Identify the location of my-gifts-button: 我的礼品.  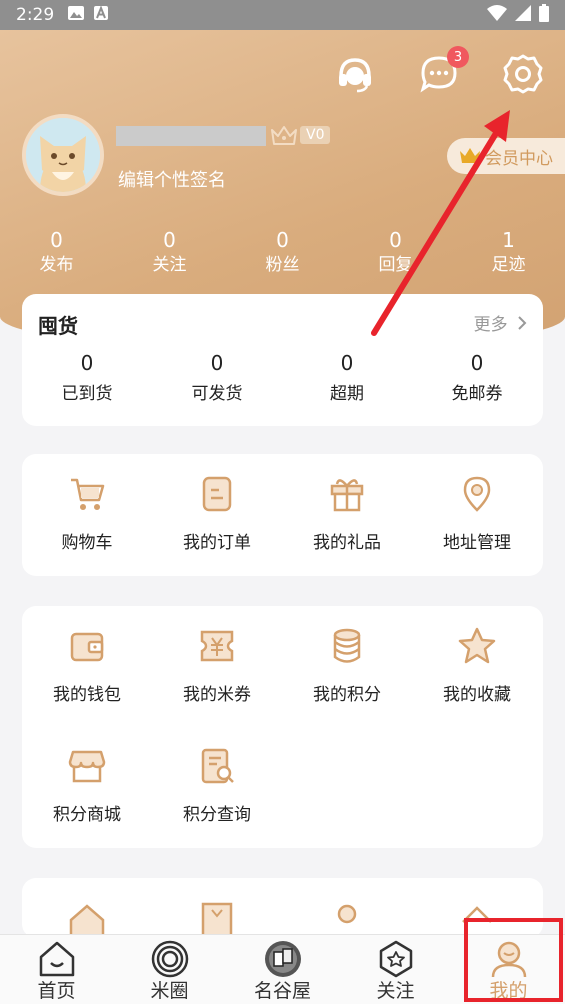
(347, 534).